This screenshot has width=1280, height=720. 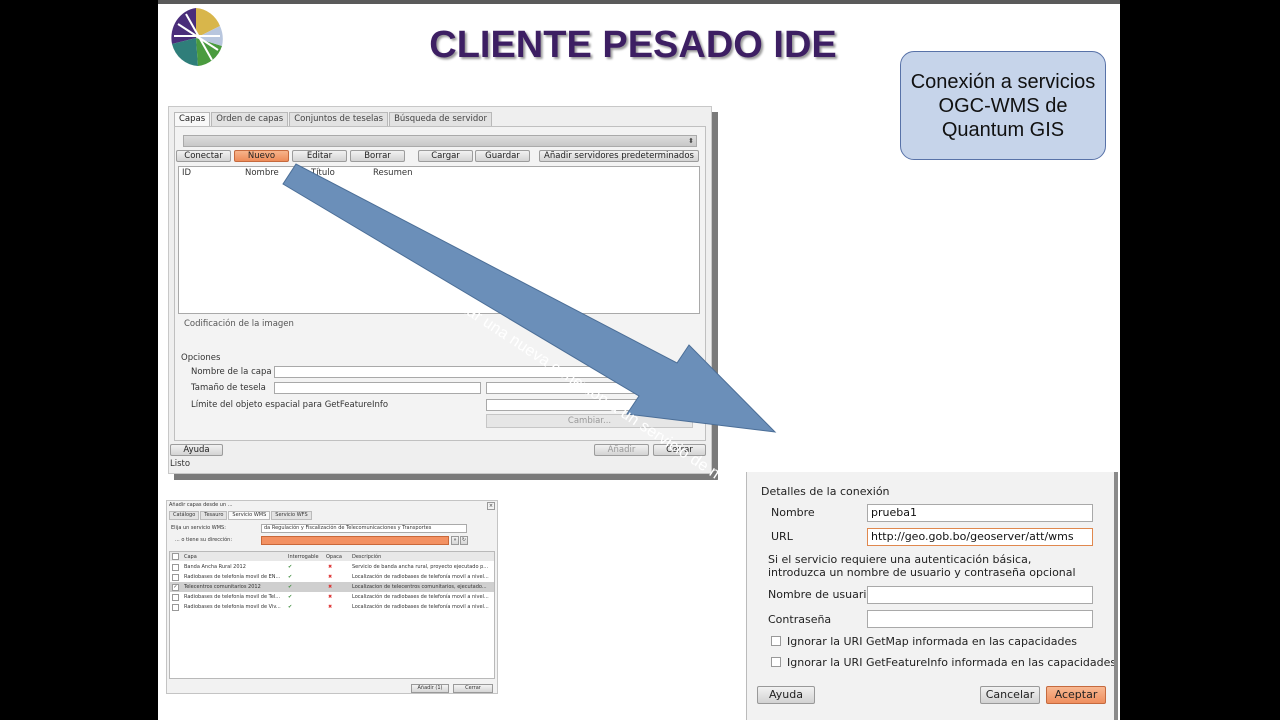 What do you see at coordinates (776, 662) in the screenshot?
I see `ignore-getfeatureinfo-checkbox` at bounding box center [776, 662].